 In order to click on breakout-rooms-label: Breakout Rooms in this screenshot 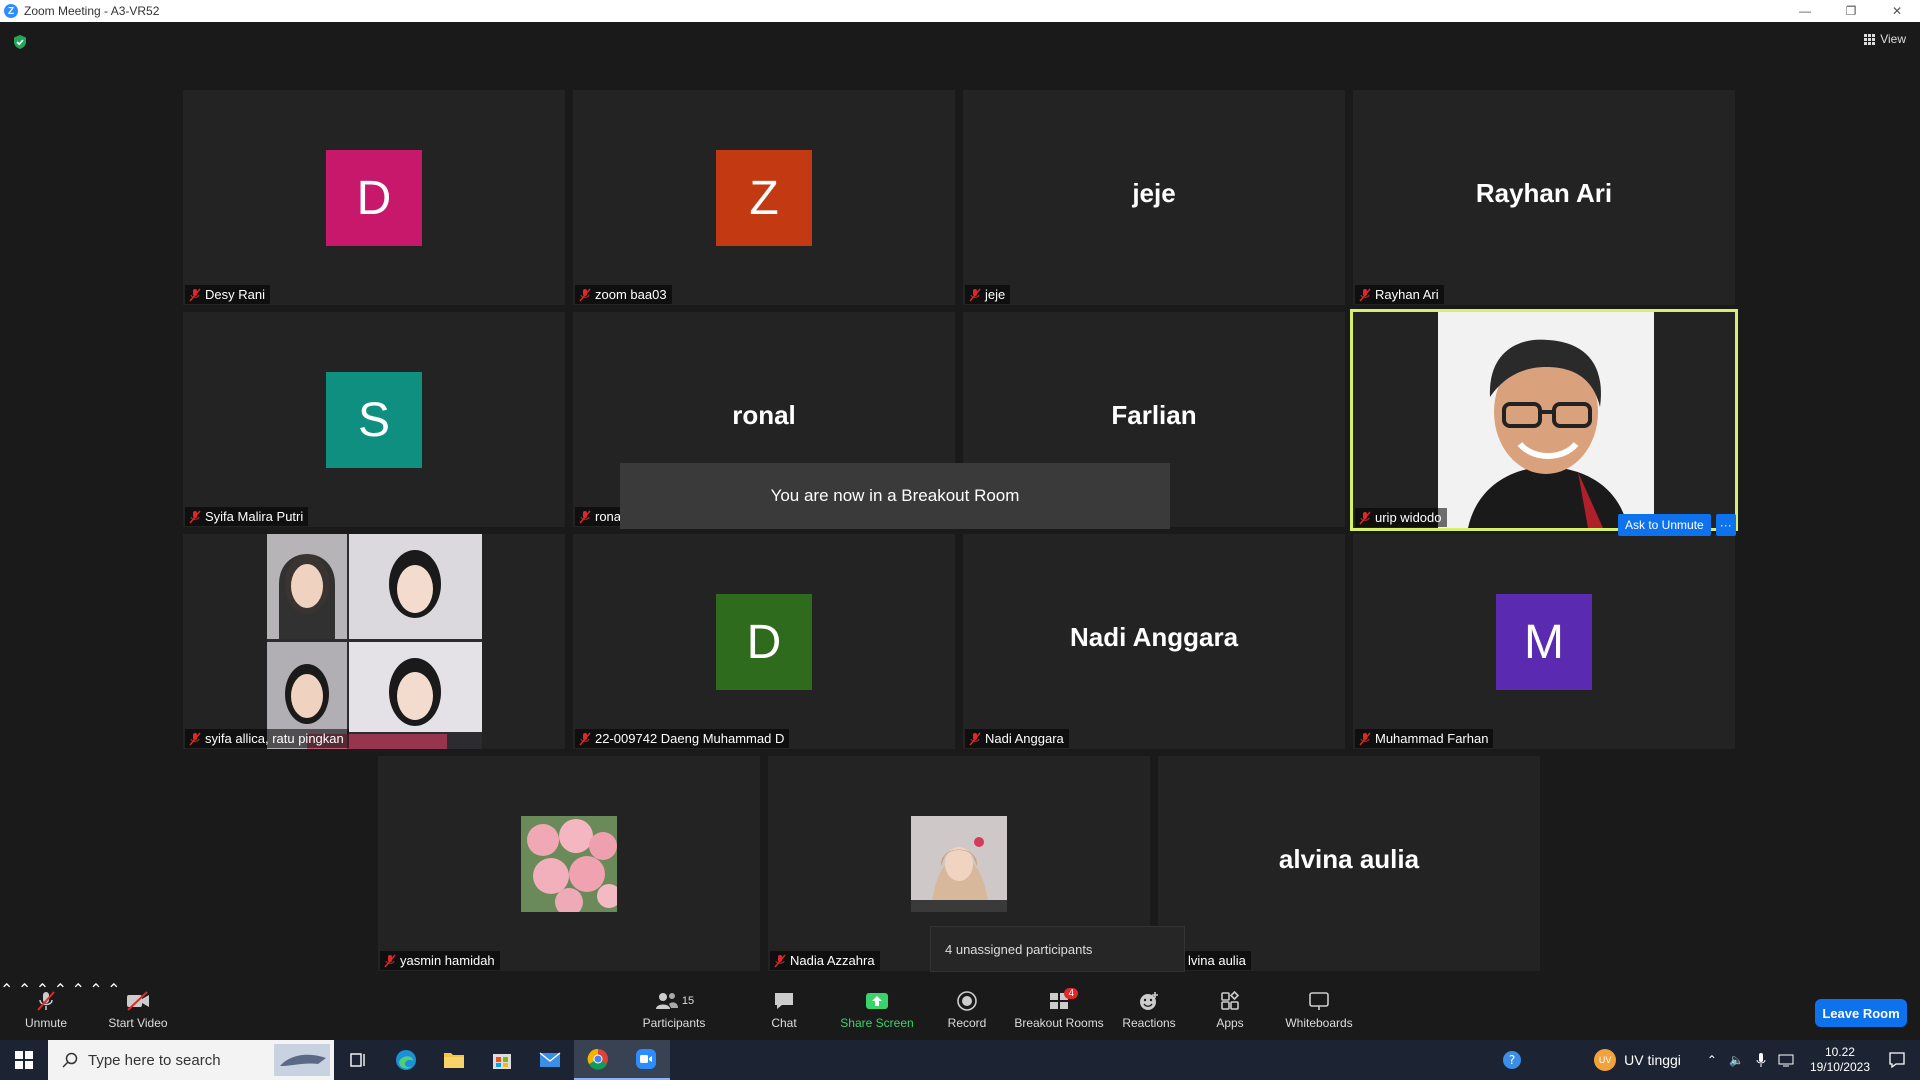, I will do `click(1059, 1023)`.